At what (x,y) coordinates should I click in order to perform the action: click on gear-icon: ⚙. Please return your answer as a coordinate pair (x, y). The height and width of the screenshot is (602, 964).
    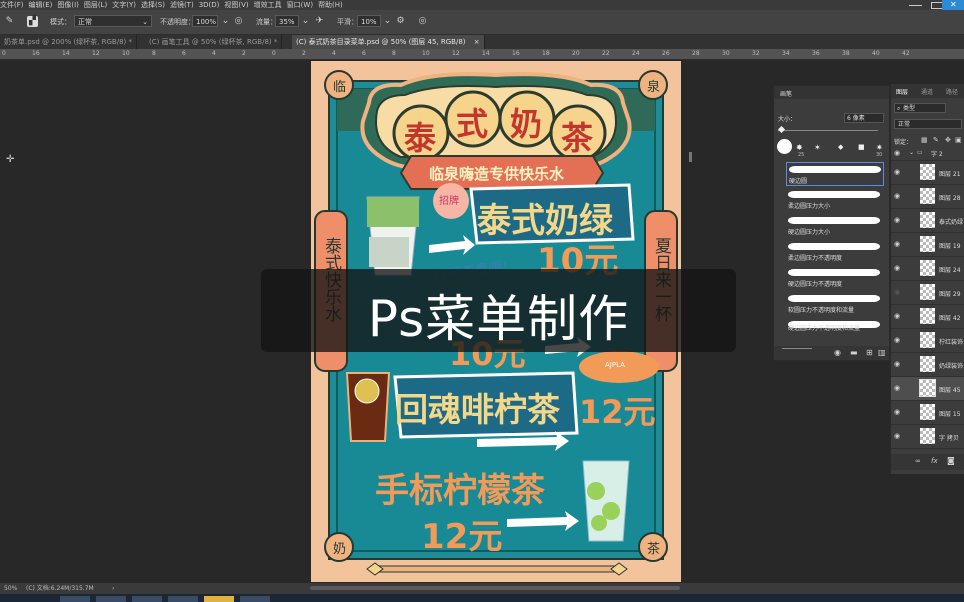
    Looking at the image, I should click on (400, 21).